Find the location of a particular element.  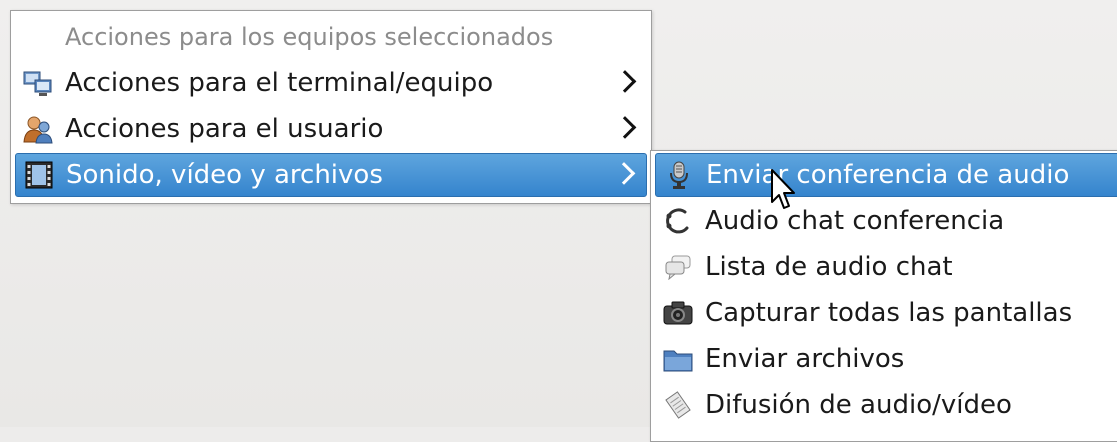

submenu-item-label: Audio chat conferencia is located at coordinates (855, 221).